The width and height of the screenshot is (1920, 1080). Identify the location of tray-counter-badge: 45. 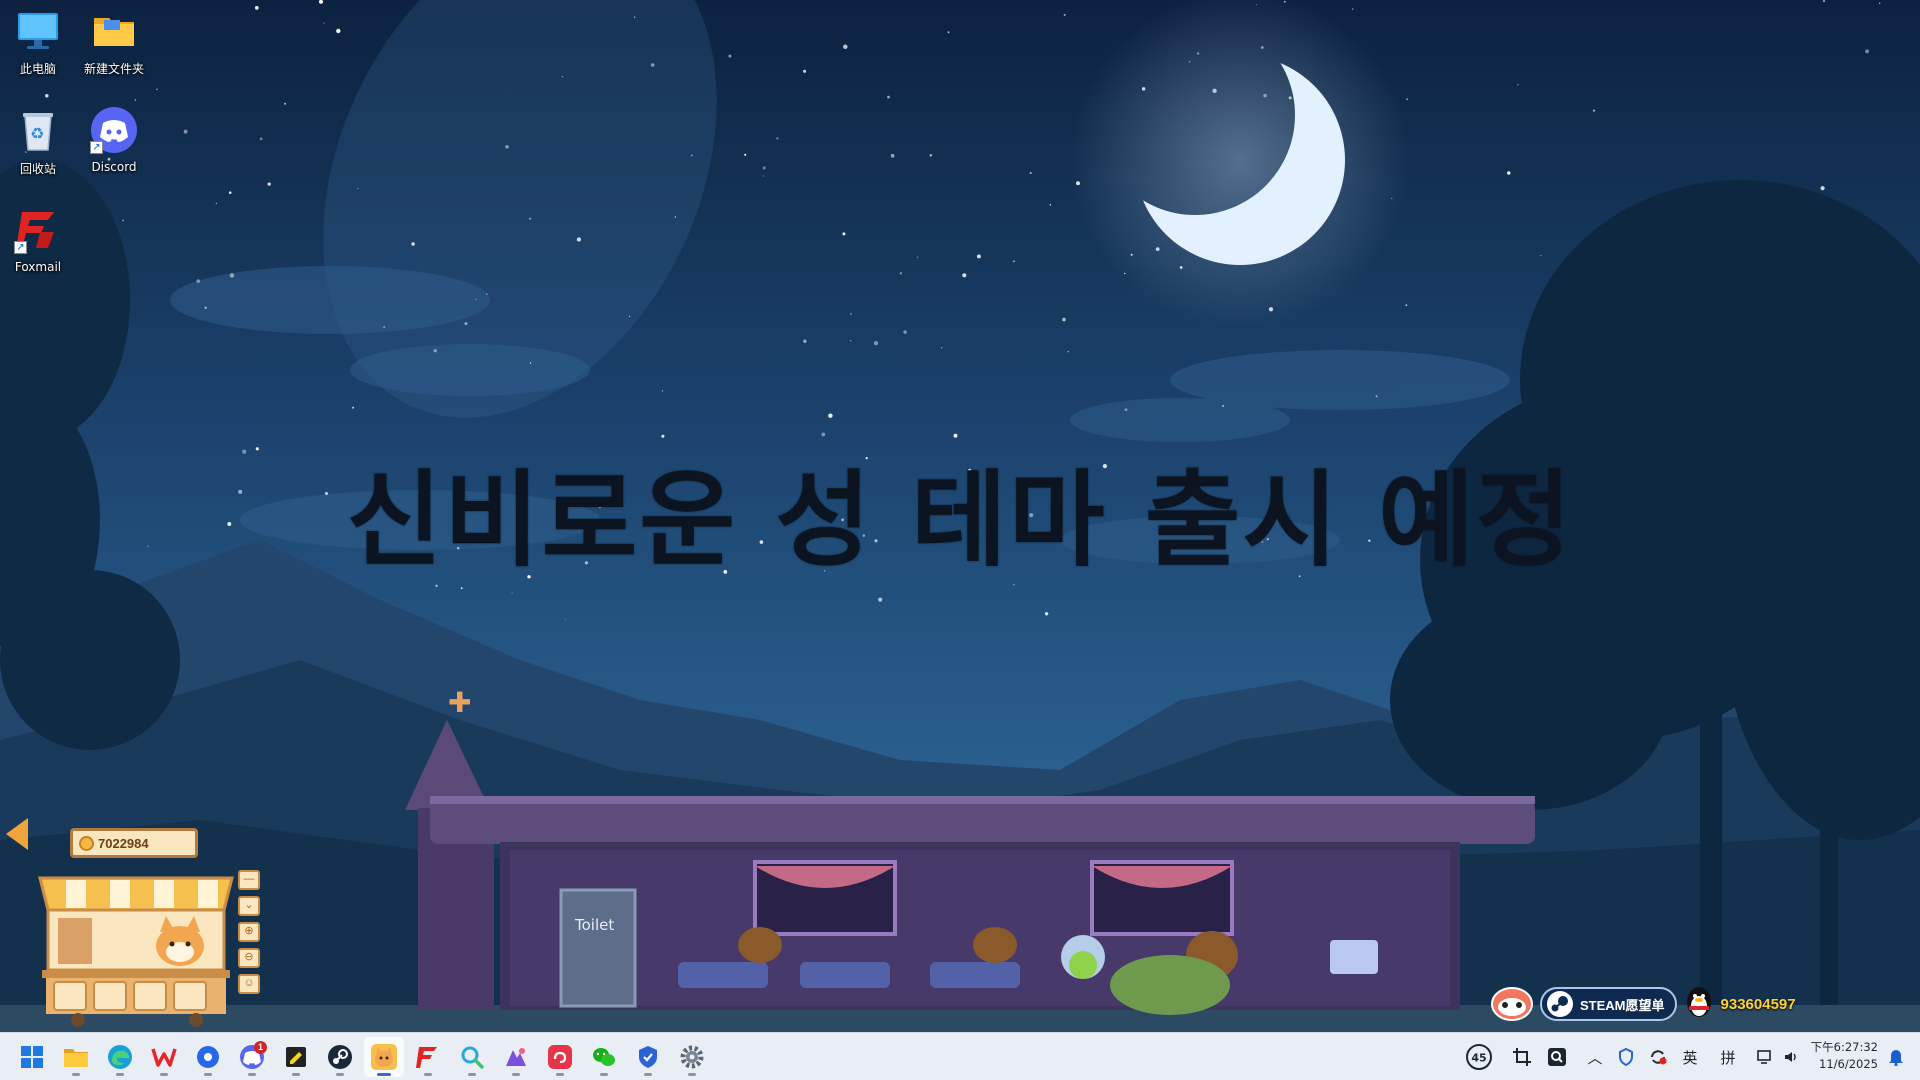
(1479, 1057).